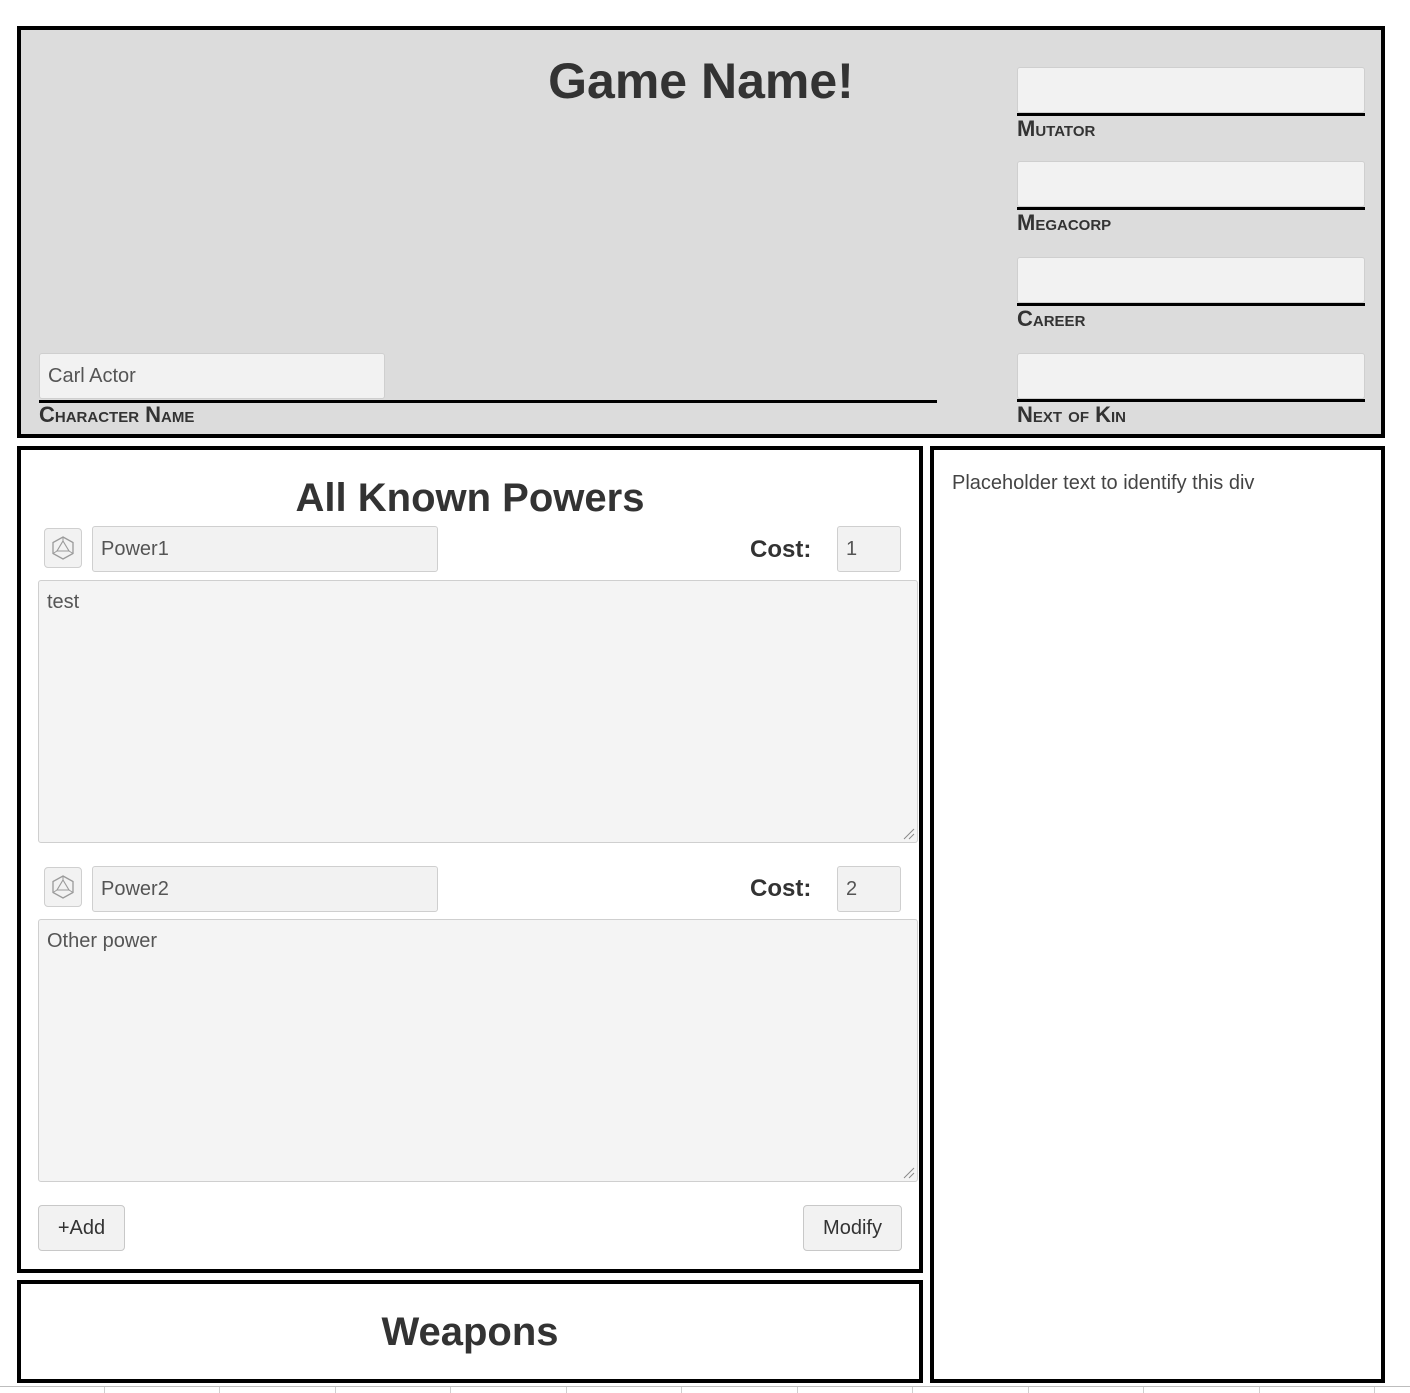 Image resolution: width=1410 pixels, height=1393 pixels. What do you see at coordinates (1103, 483) in the screenshot?
I see `placeholder-text: Placeholder text to identify this div` at bounding box center [1103, 483].